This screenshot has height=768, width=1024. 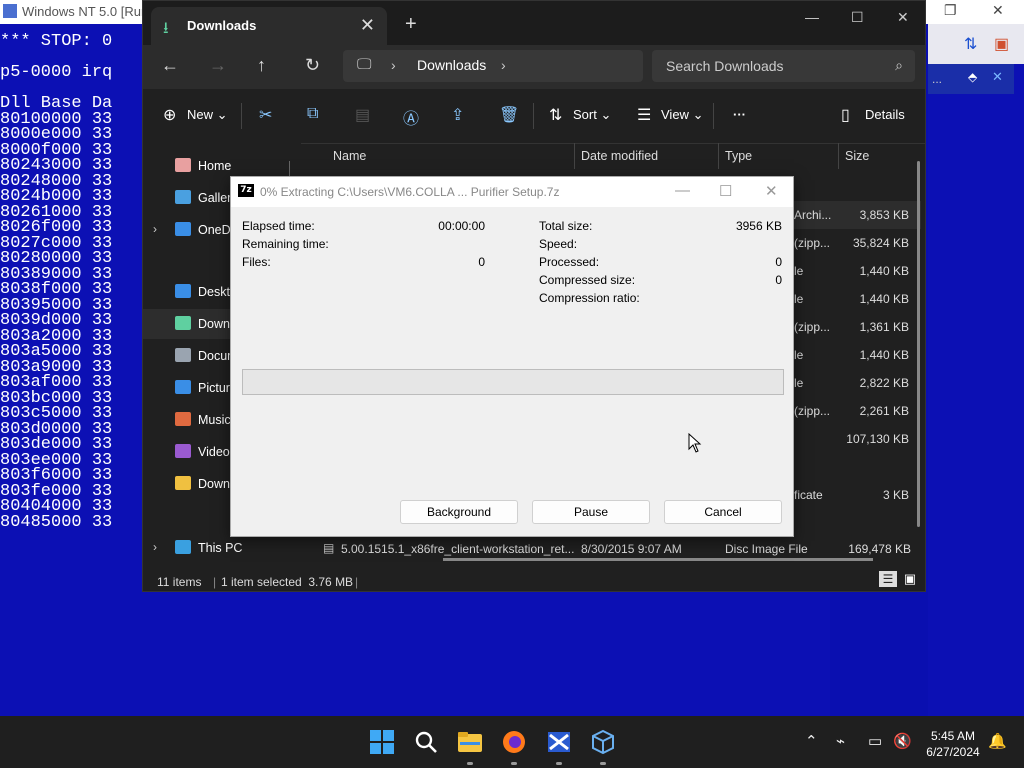 I want to click on display-icon: ▭, so click(x=875, y=741).